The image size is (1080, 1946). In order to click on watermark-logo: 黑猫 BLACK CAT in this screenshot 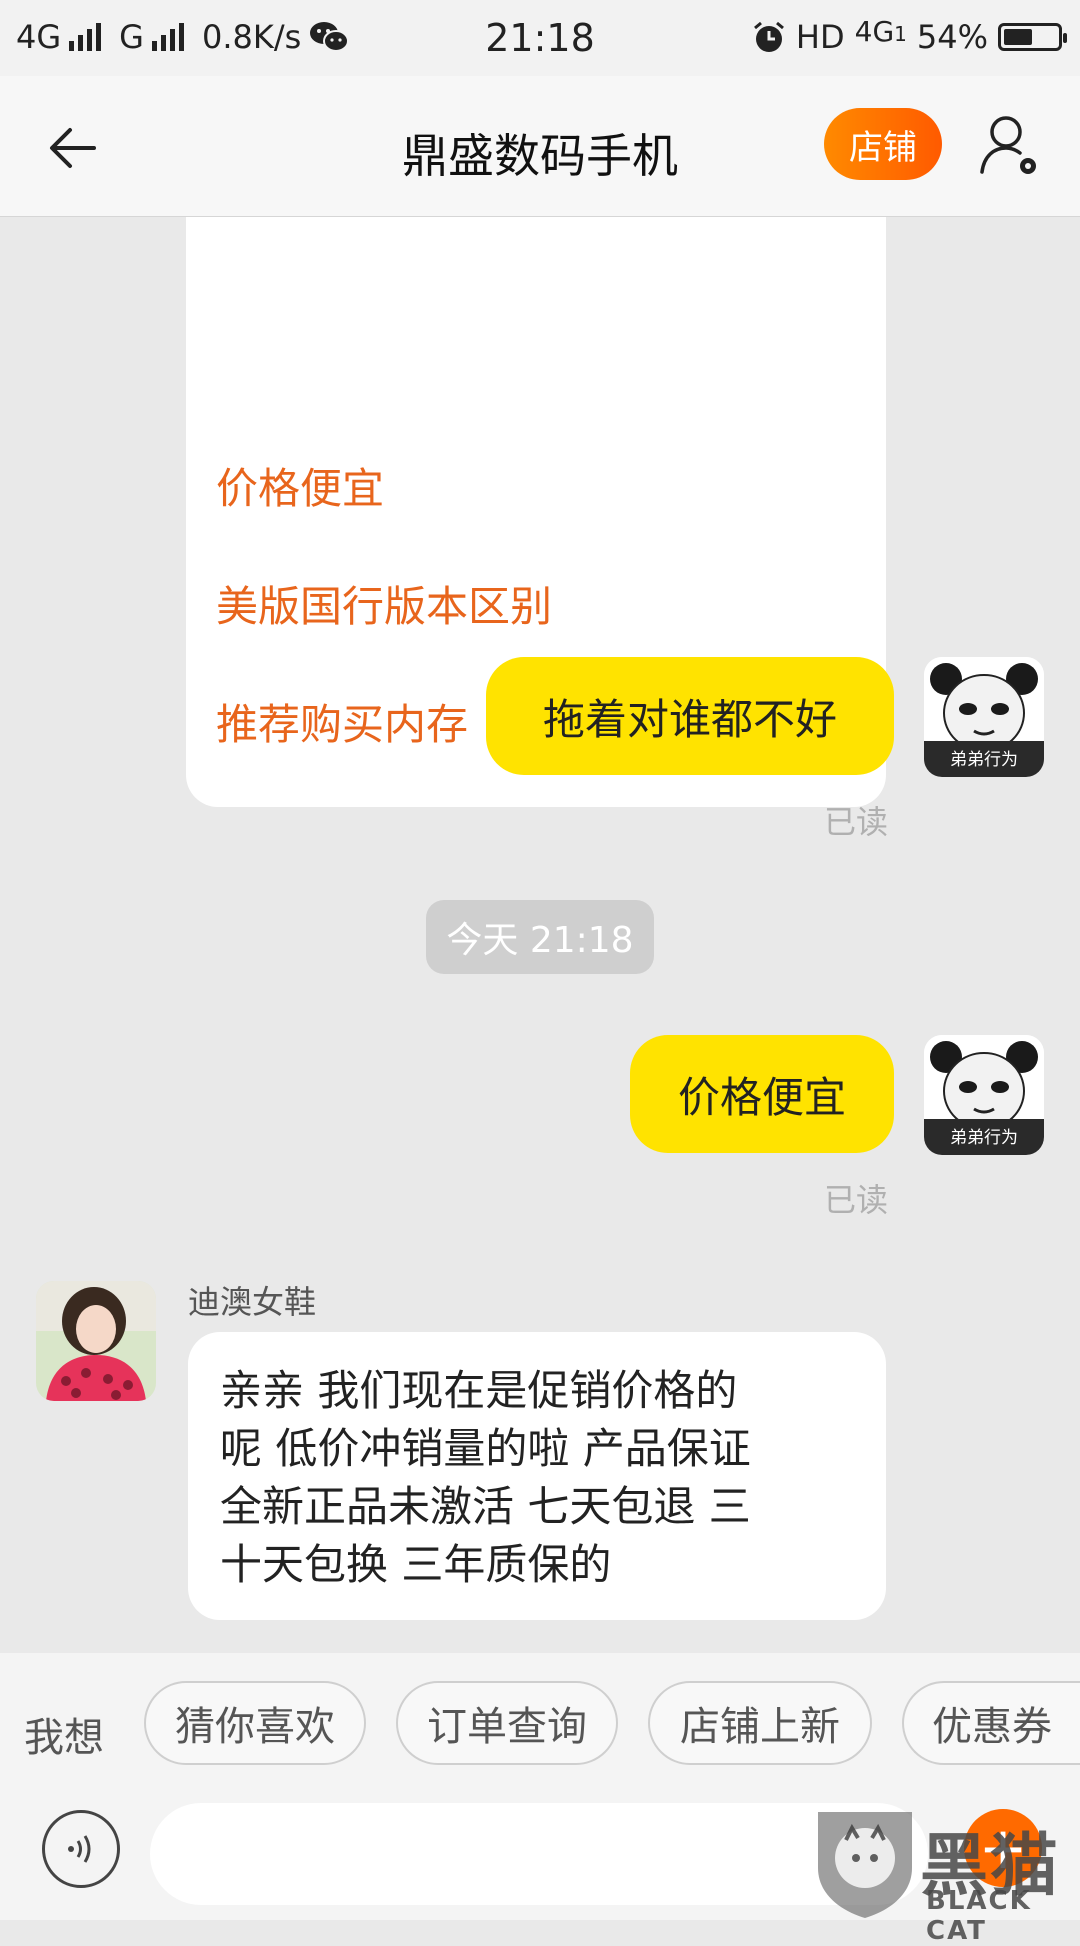, I will do `click(945, 1876)`.